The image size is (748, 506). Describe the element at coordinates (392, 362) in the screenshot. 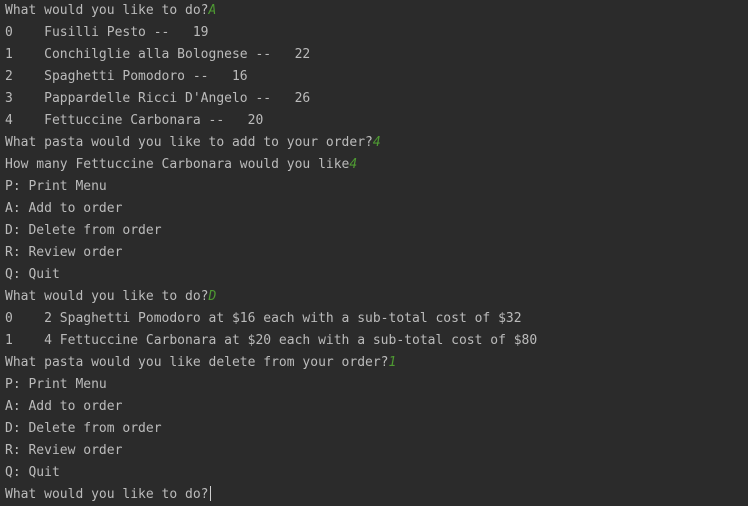

I see `user-input: 1` at that location.